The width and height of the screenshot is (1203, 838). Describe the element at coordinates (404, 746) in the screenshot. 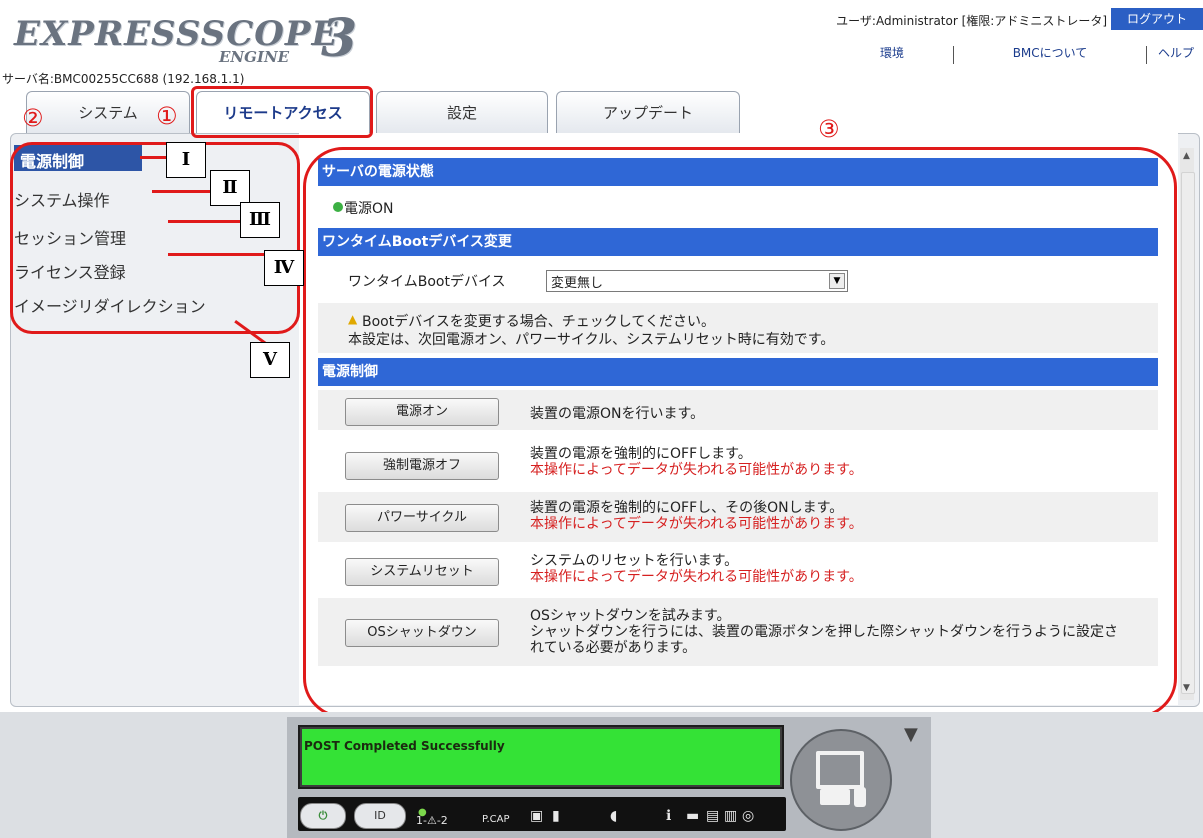

I see `lcd-text: POST Completed Successfully` at that location.